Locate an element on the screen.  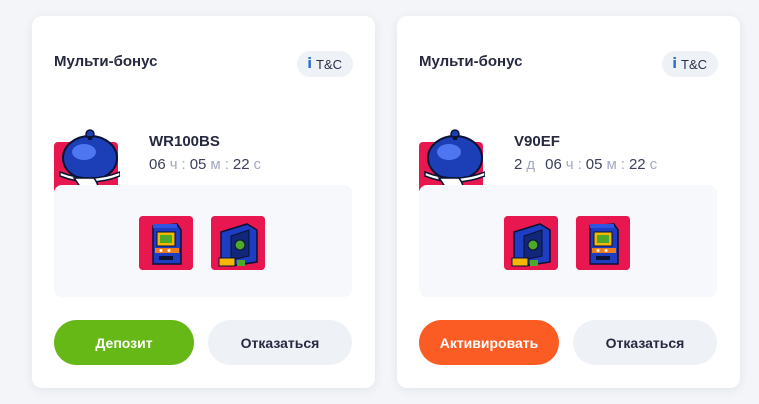
countdown-timer: 2 д 06 ч : 05 м : 22 с is located at coordinates (585, 165).